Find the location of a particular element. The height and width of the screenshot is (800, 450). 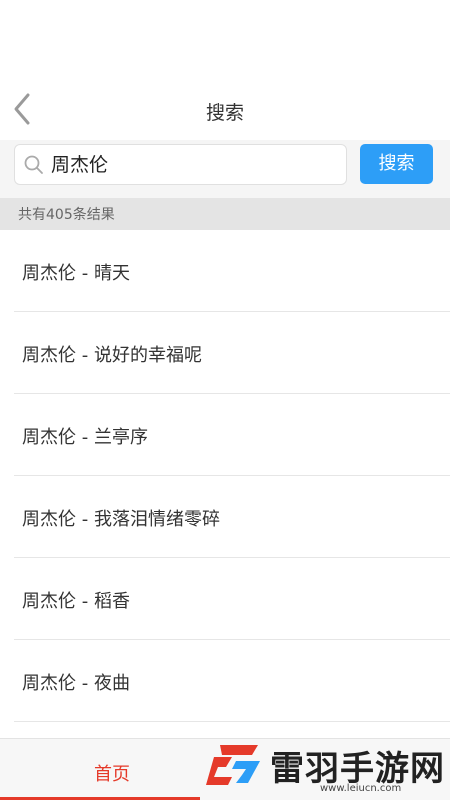

page-title: 搜索 is located at coordinates (224, 113).